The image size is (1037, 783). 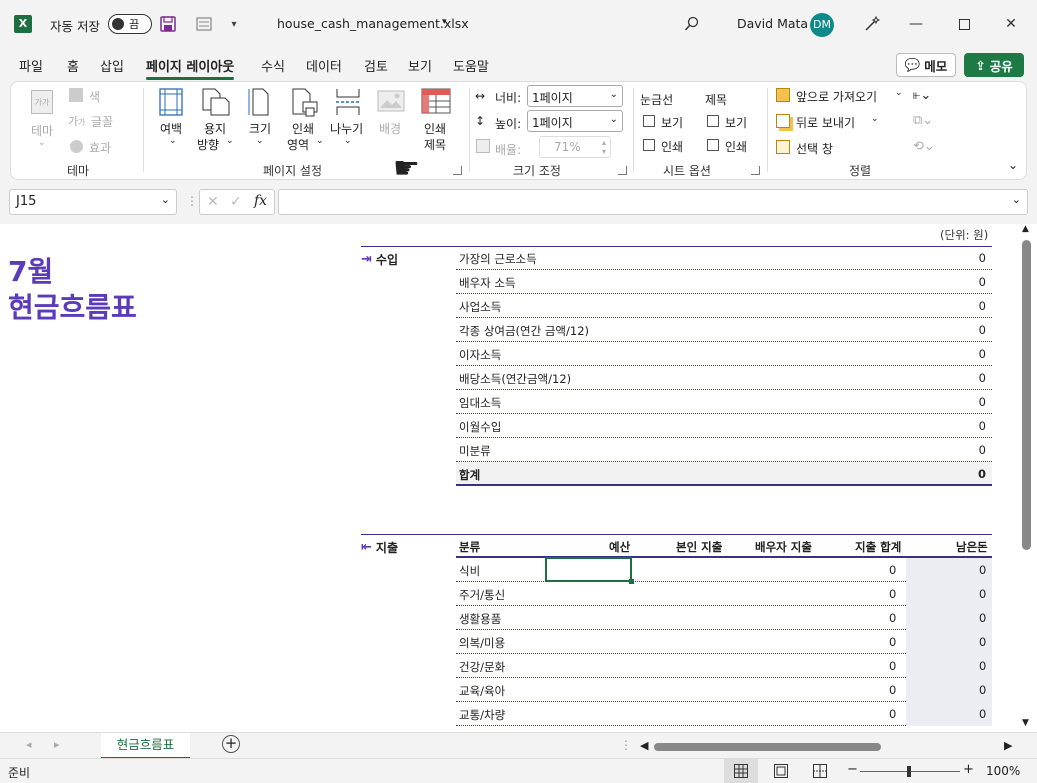 I want to click on autosave-toggle: 끔, so click(x=130, y=24).